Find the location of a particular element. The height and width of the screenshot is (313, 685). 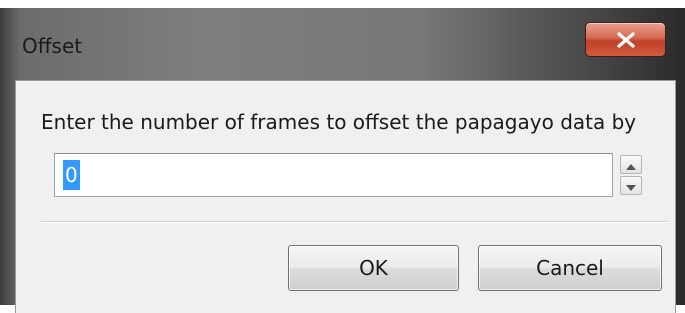

spin-down-button is located at coordinates (631, 185).